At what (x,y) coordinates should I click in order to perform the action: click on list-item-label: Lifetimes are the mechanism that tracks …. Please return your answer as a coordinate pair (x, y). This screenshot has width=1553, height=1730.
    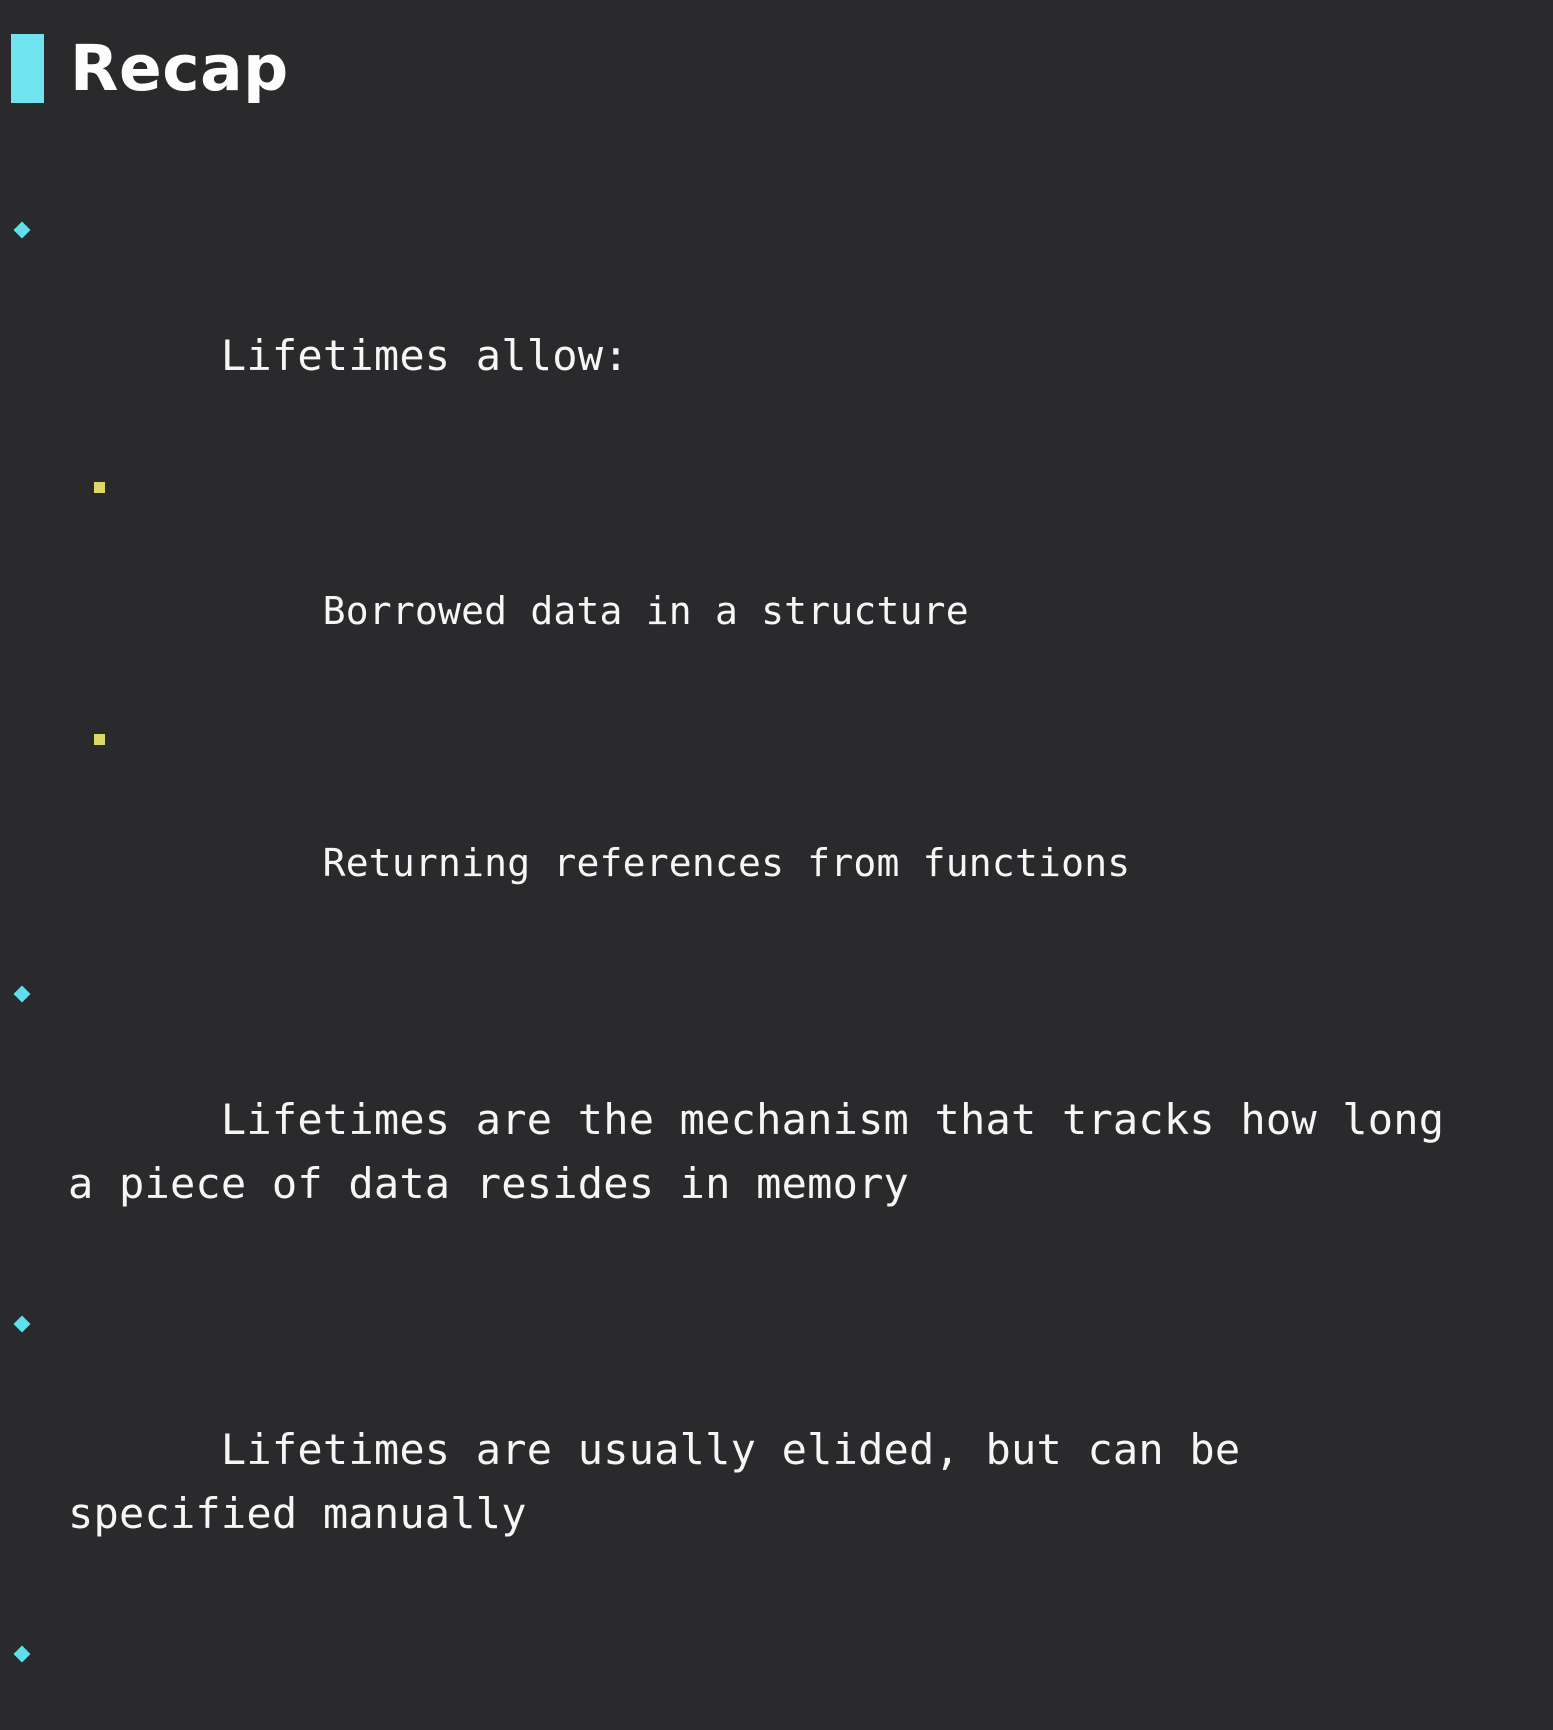
    Looking at the image, I should click on (756, 1151).